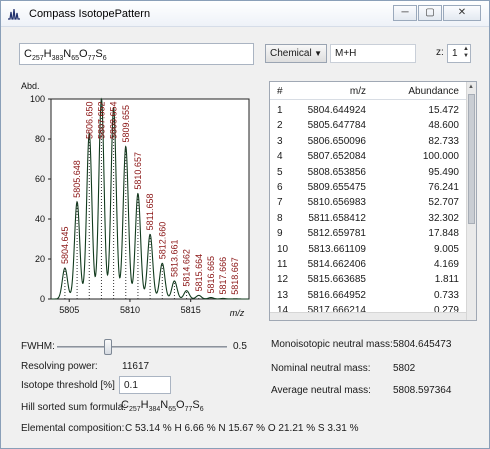 This screenshot has width=490, height=449. Describe the element at coordinates (368, 279) in the screenshot. I see `table-row: 12 5815.663685 1.811` at that location.